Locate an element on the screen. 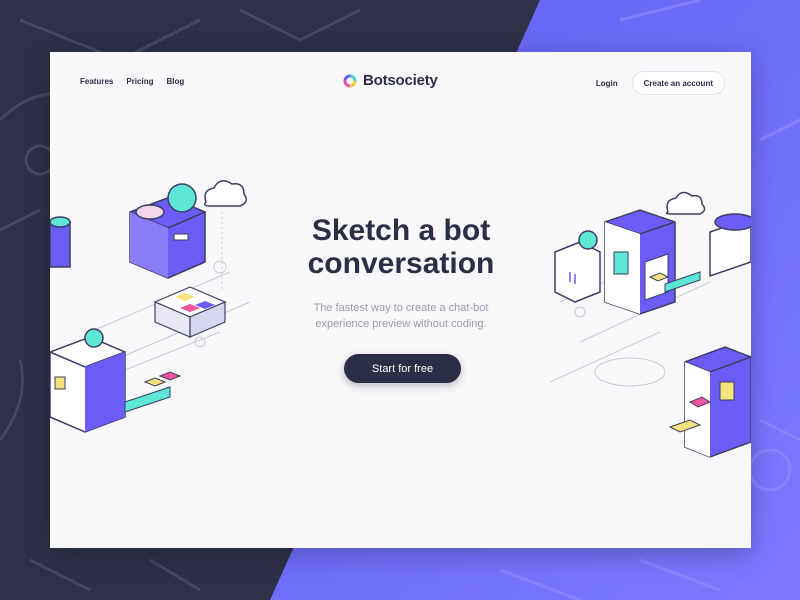 The height and width of the screenshot is (600, 800). factory-machine-icon is located at coordinates (709, 402).